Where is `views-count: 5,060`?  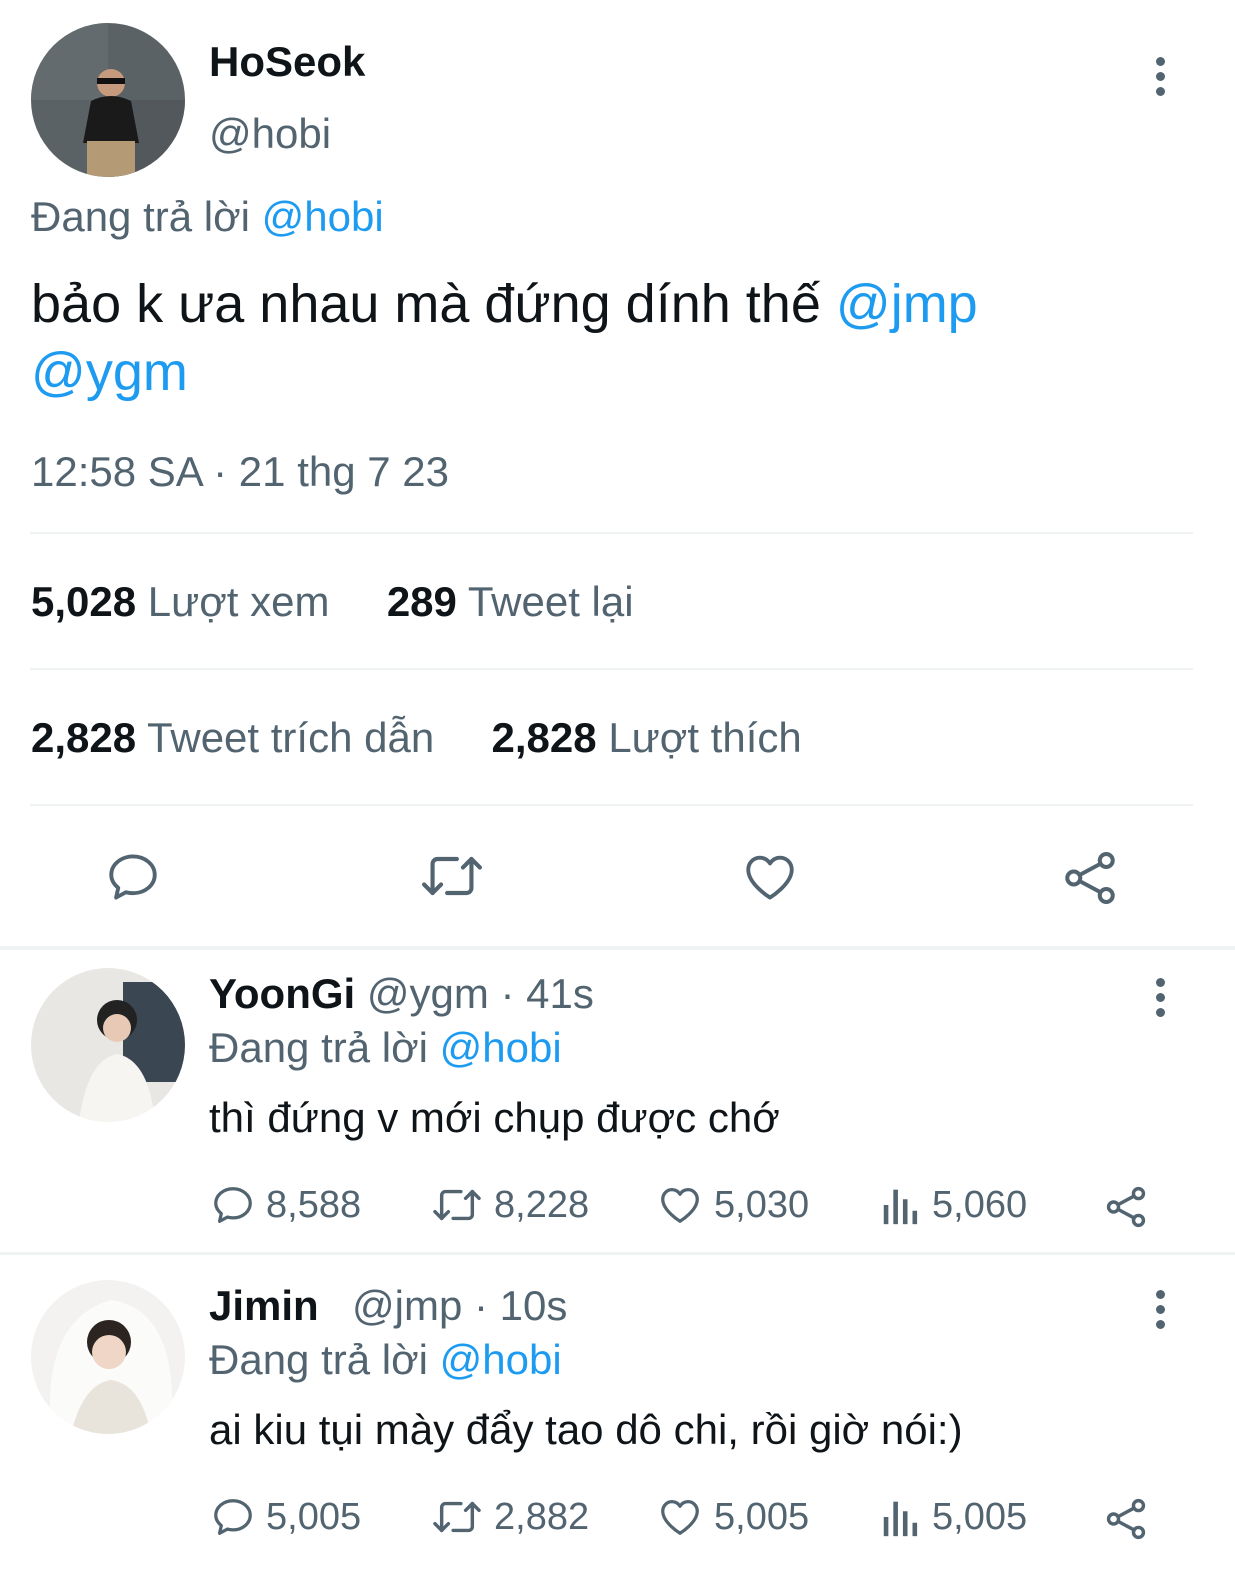 views-count: 5,060 is located at coordinates (980, 1204).